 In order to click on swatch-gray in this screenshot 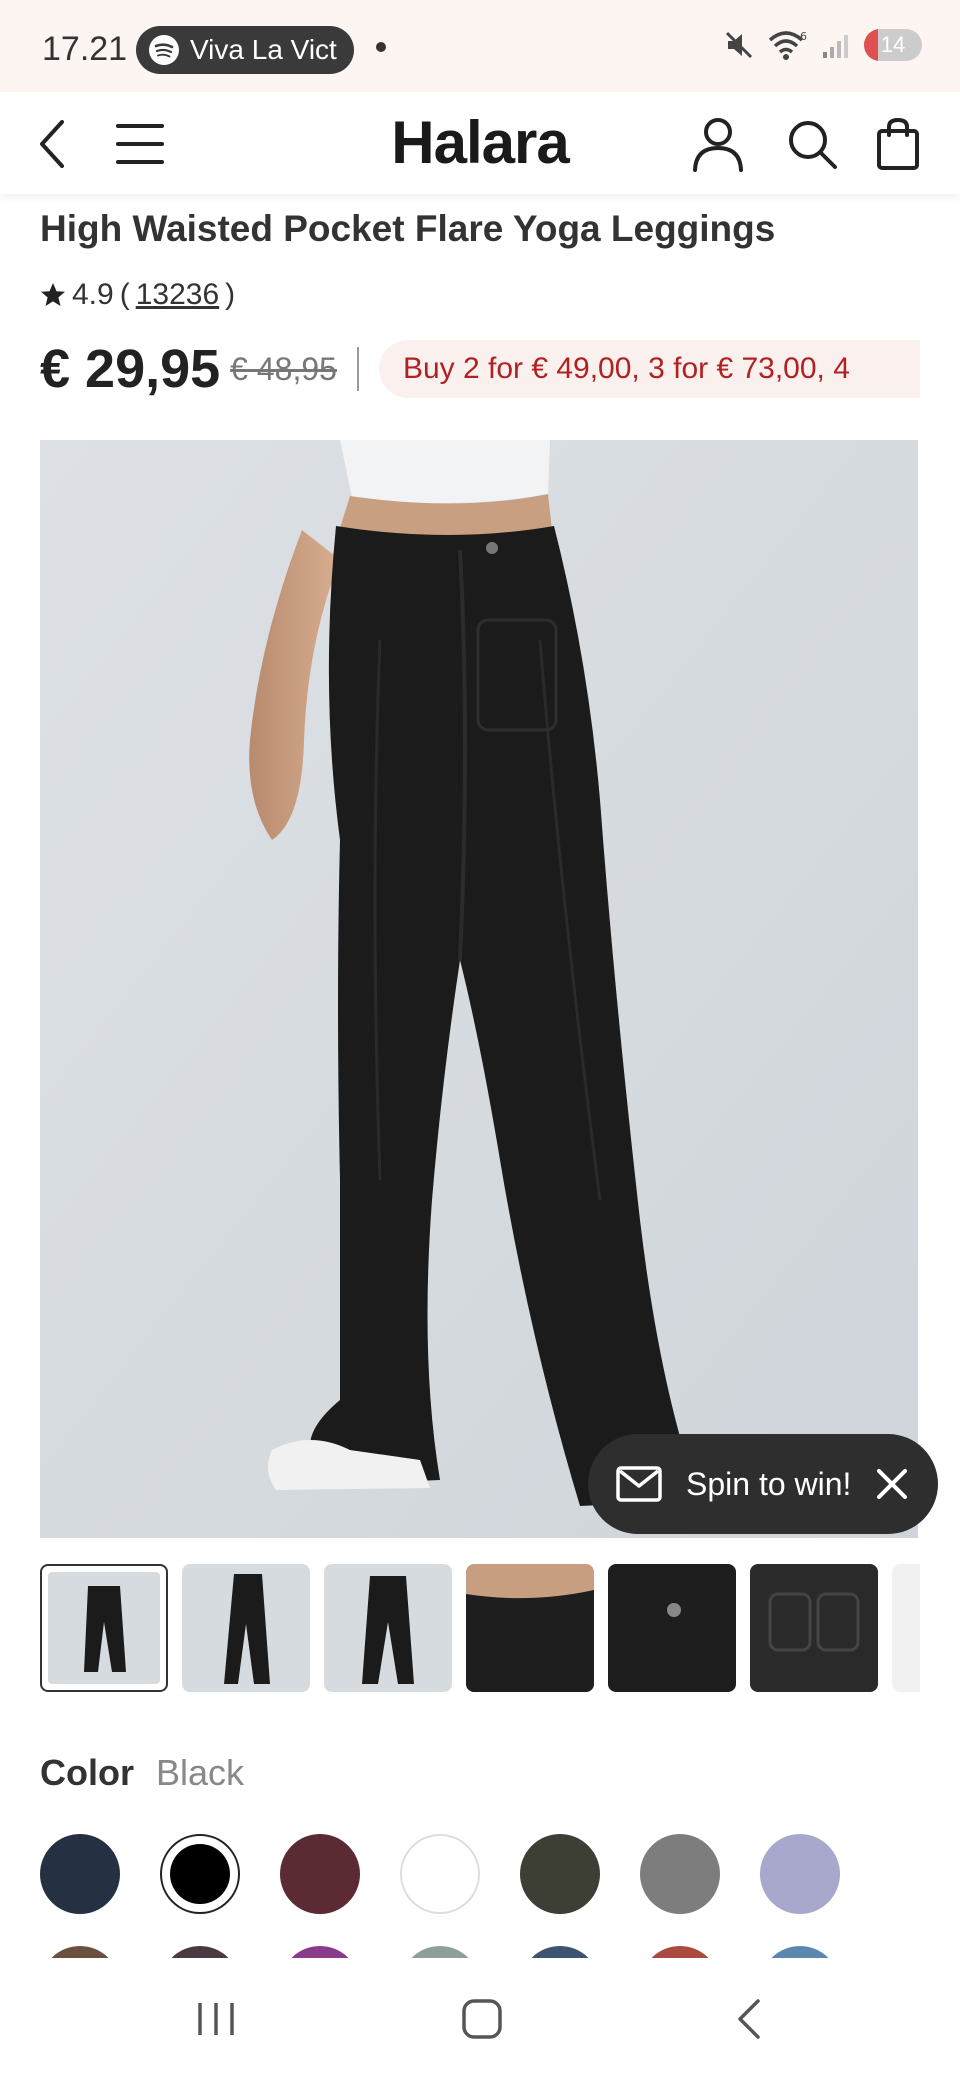, I will do `click(680, 1874)`.